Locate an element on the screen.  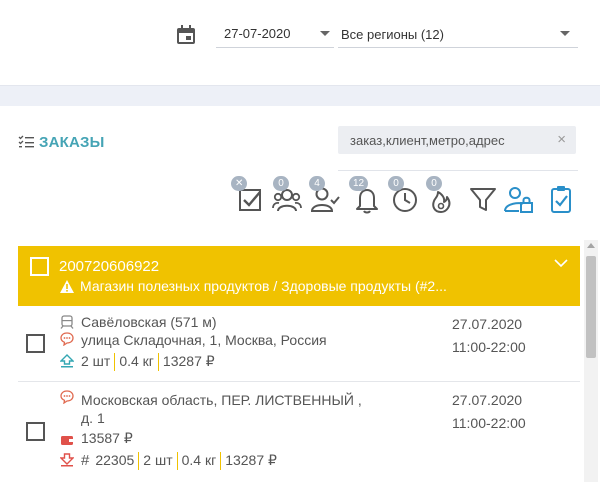
toolbar-badge: 4 is located at coordinates (317, 183).